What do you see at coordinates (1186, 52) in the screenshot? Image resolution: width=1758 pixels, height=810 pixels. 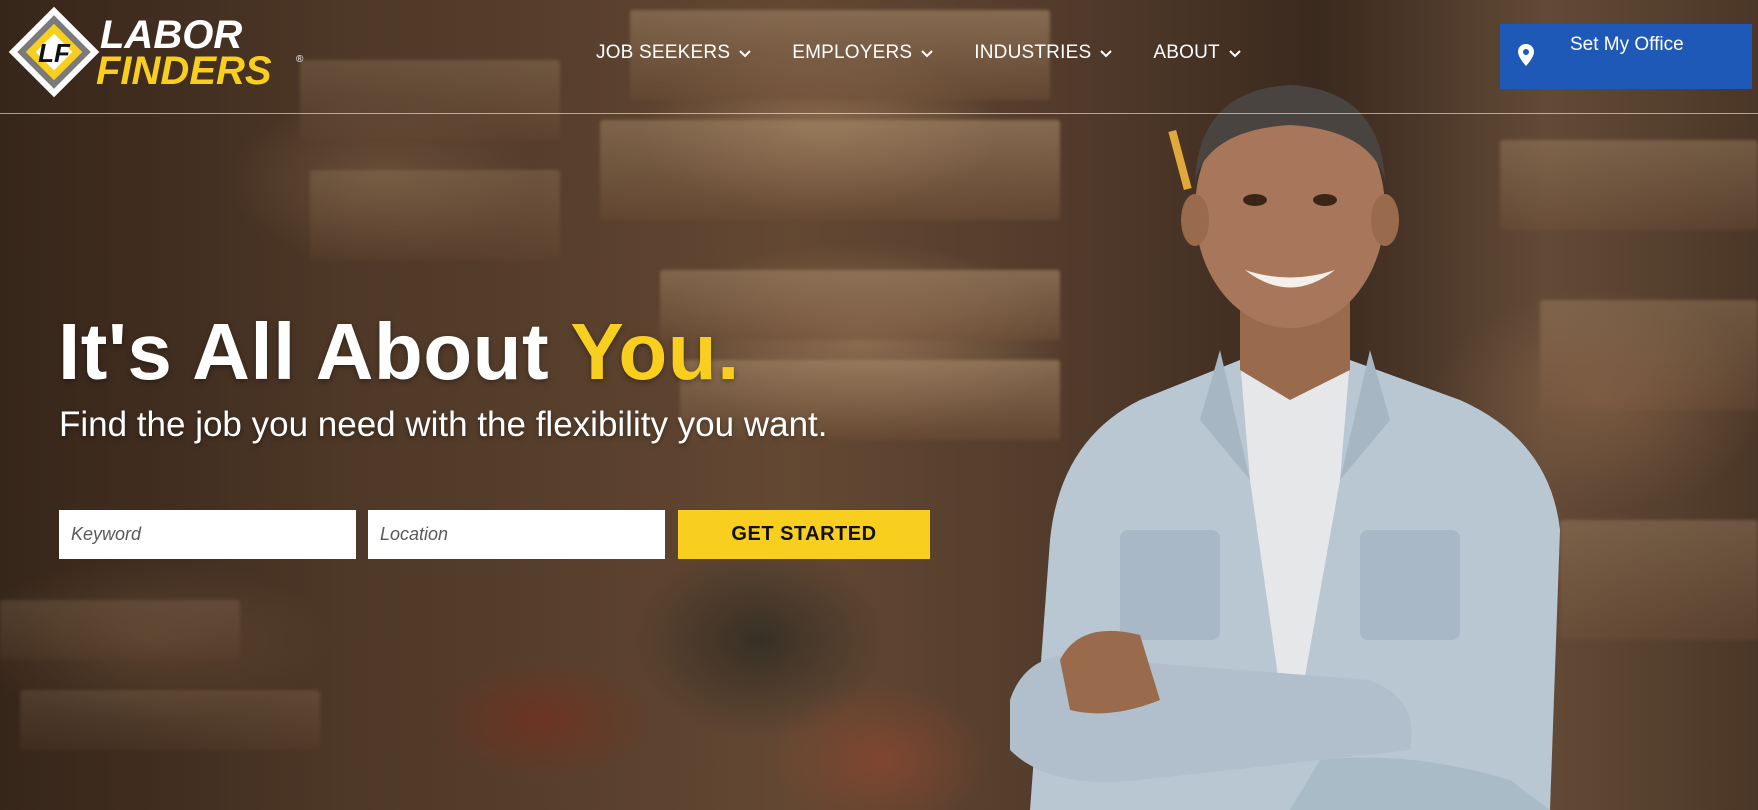 I see `nav-item-label: ABOUT` at bounding box center [1186, 52].